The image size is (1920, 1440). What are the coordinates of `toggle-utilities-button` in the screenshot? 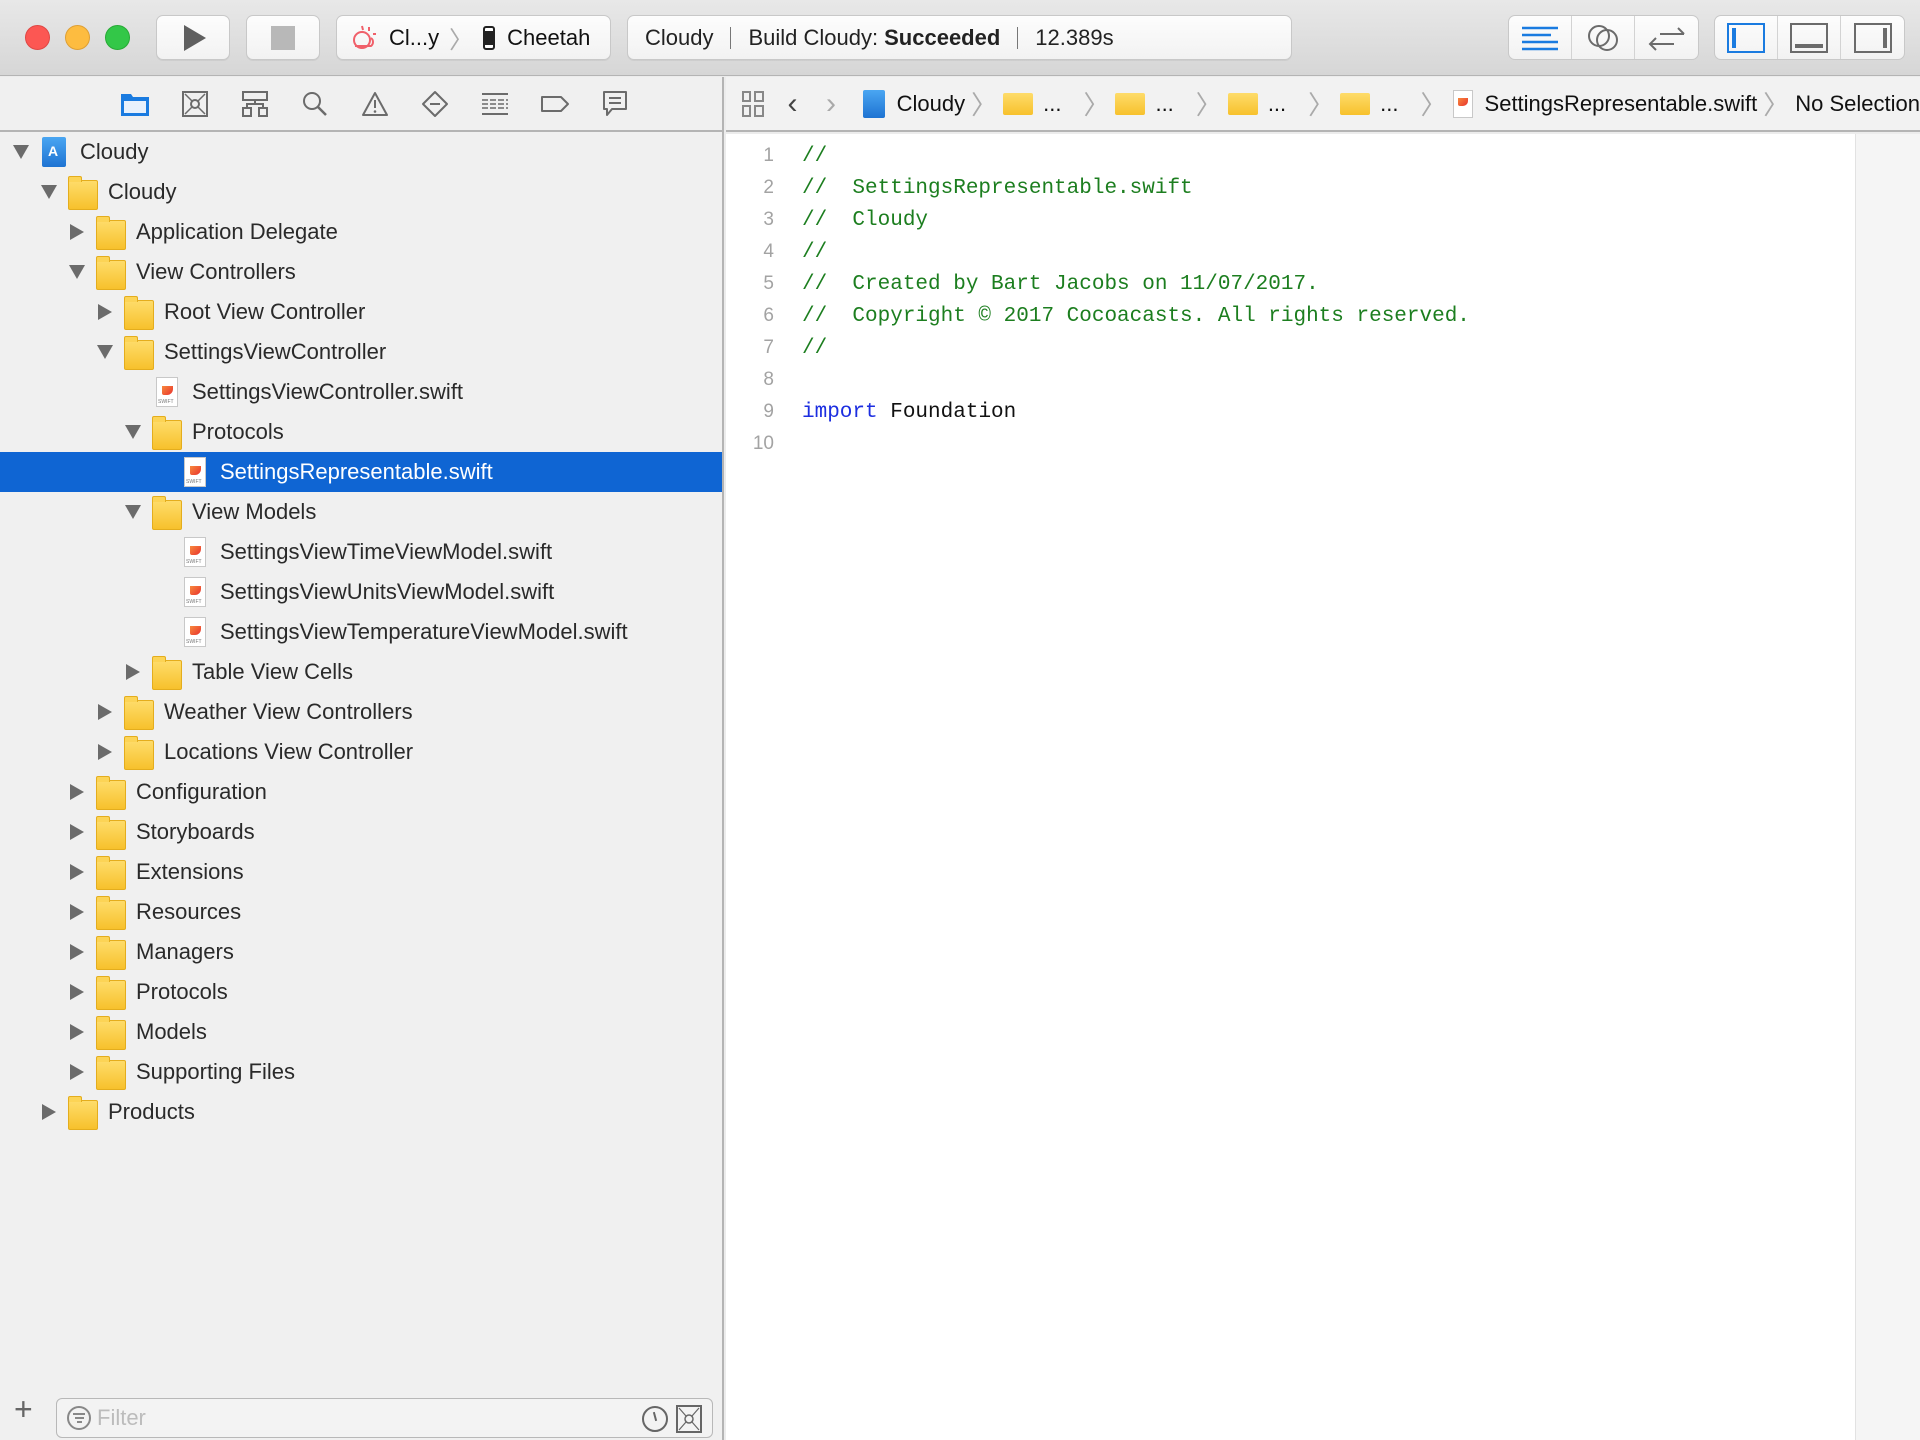 It's located at (1872, 37).